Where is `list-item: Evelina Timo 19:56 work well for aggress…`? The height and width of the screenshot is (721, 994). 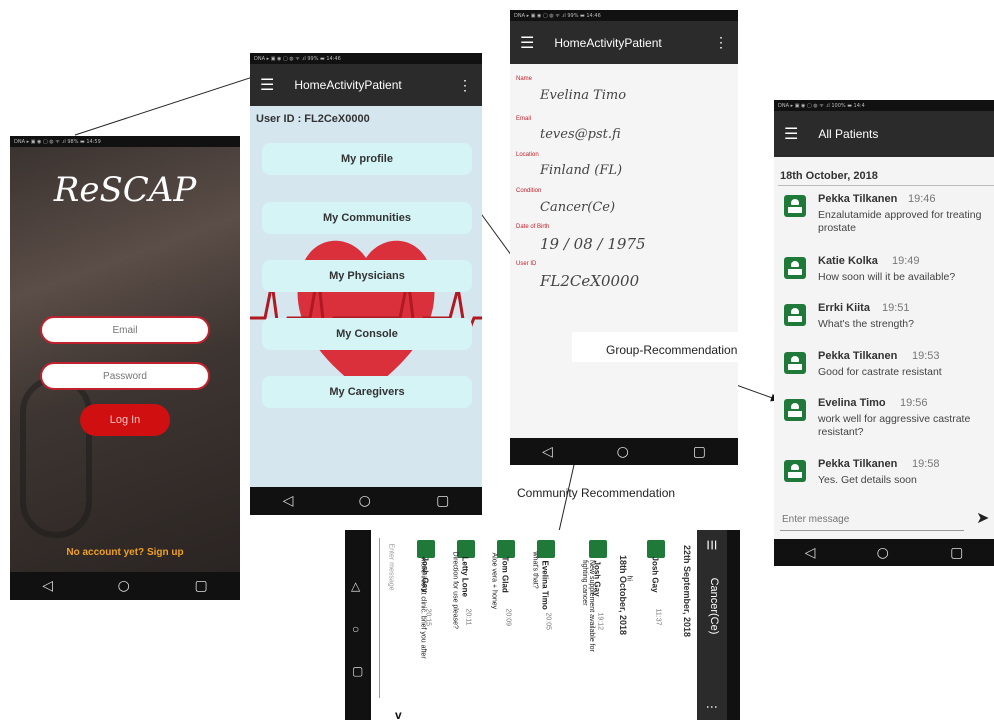 list-item: Evelina Timo 19:56 work well for aggress… is located at coordinates (888, 423).